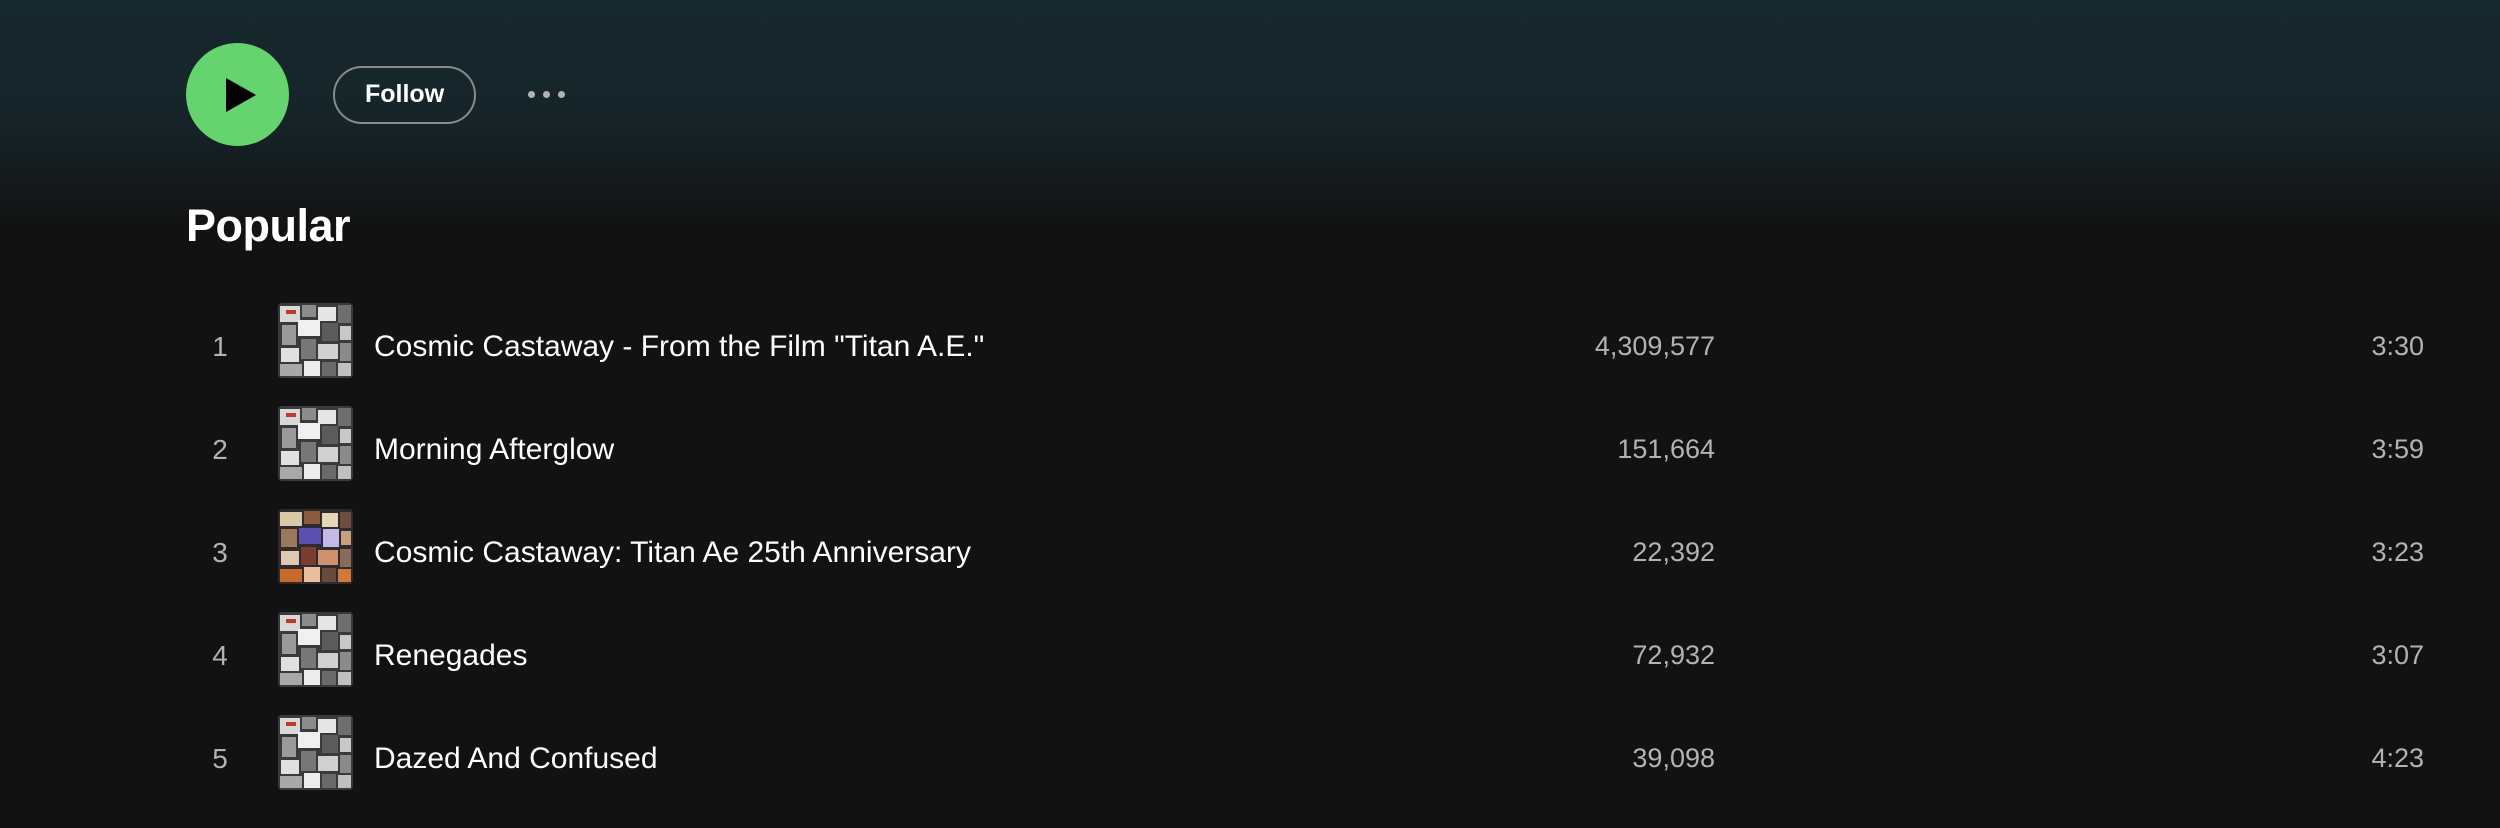 This screenshot has width=2500, height=828. I want to click on track-duration: 3:07, so click(2397, 655).